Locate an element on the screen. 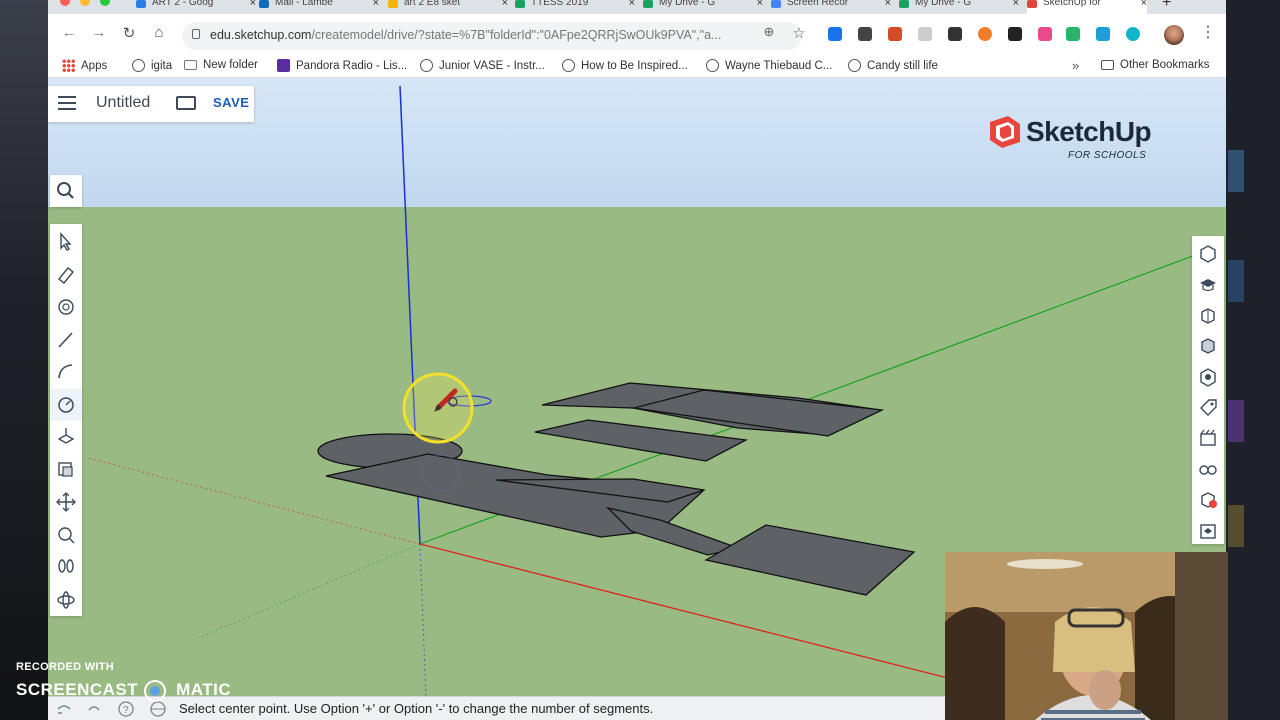 This screenshot has height=720, width=1280. entity-info-icon is located at coordinates (1208, 254).